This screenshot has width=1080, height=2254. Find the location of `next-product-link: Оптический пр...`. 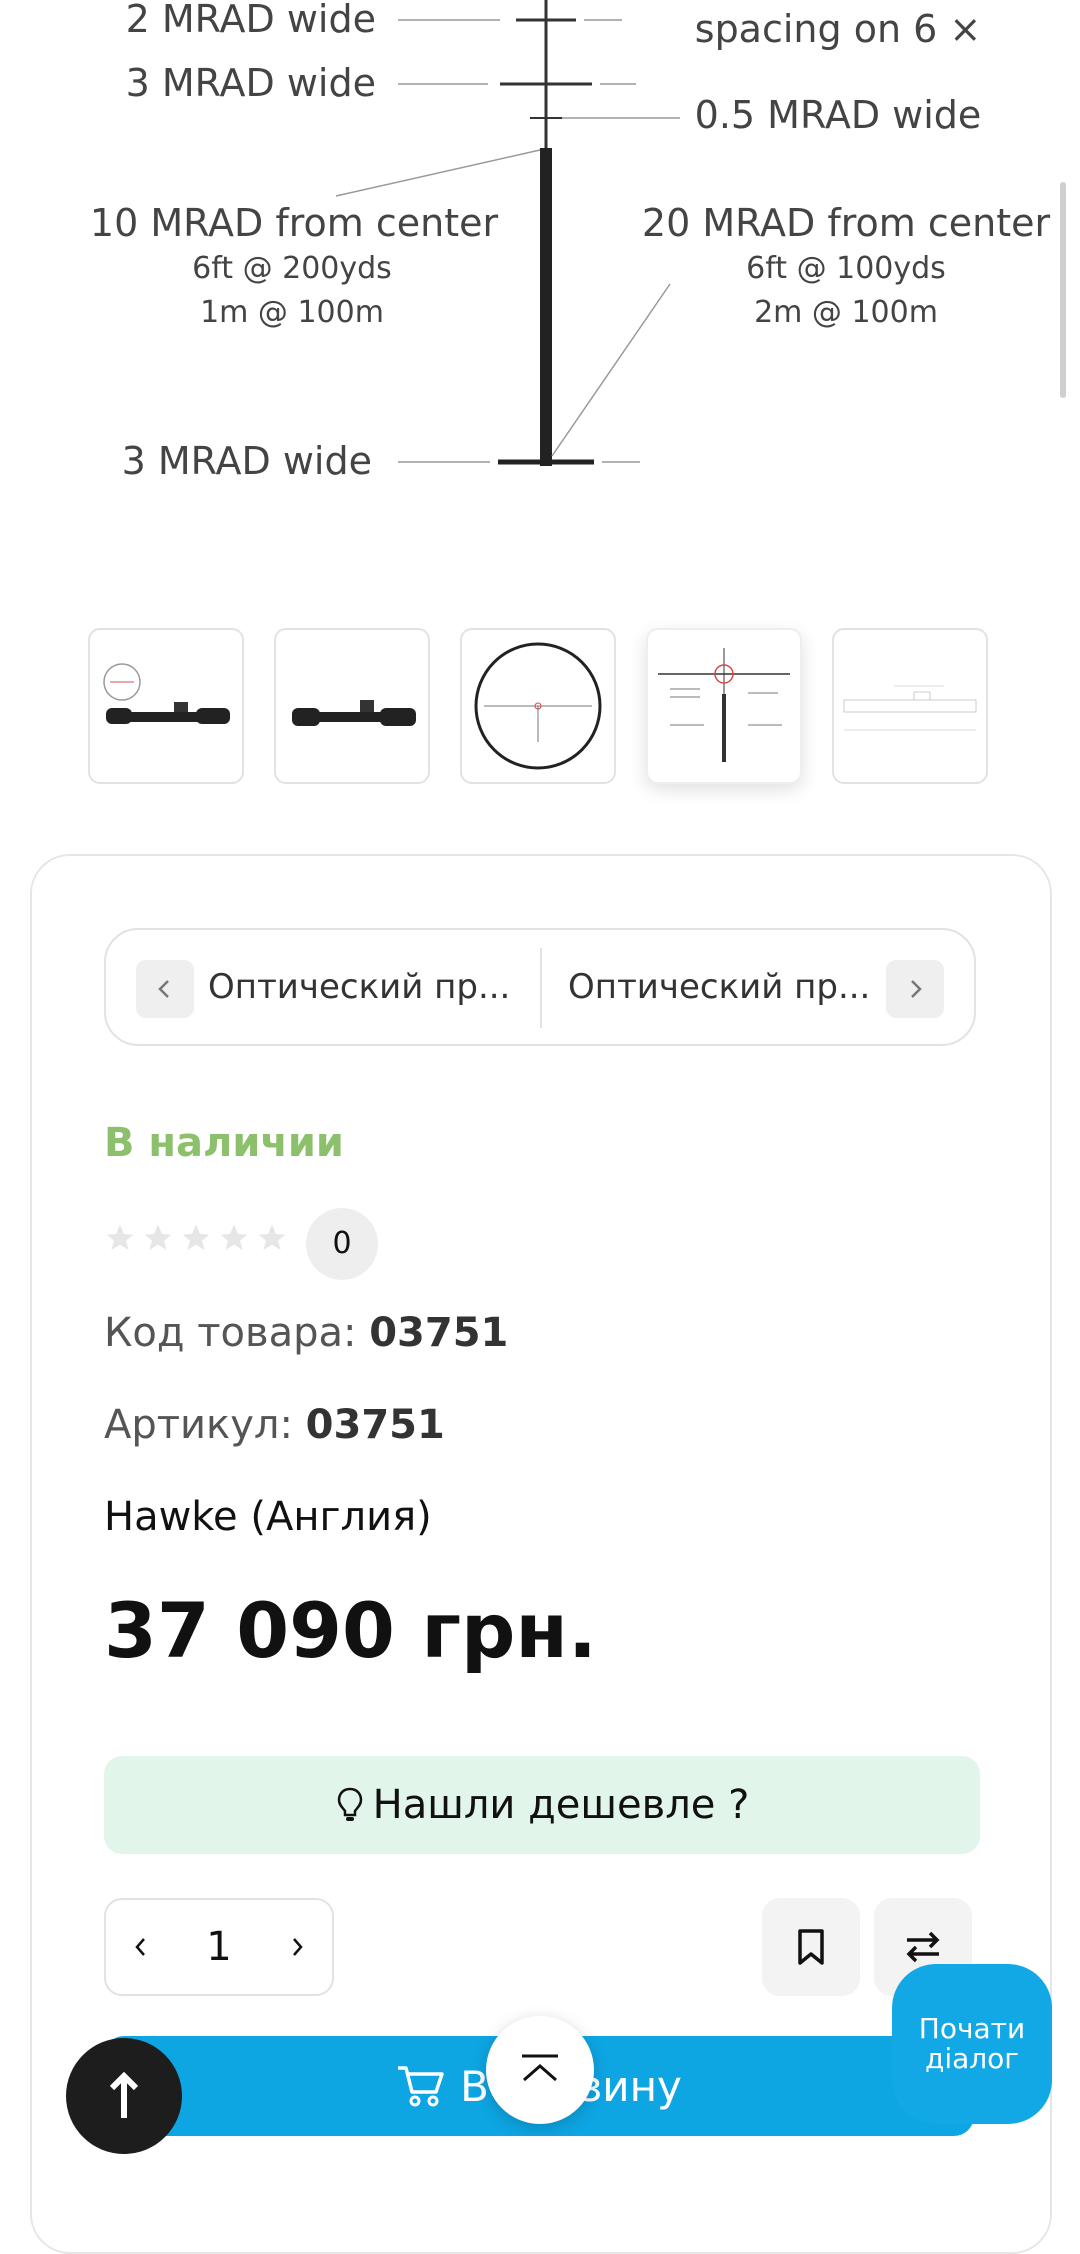

next-product-link: Оптический пр... is located at coordinates (733, 987).